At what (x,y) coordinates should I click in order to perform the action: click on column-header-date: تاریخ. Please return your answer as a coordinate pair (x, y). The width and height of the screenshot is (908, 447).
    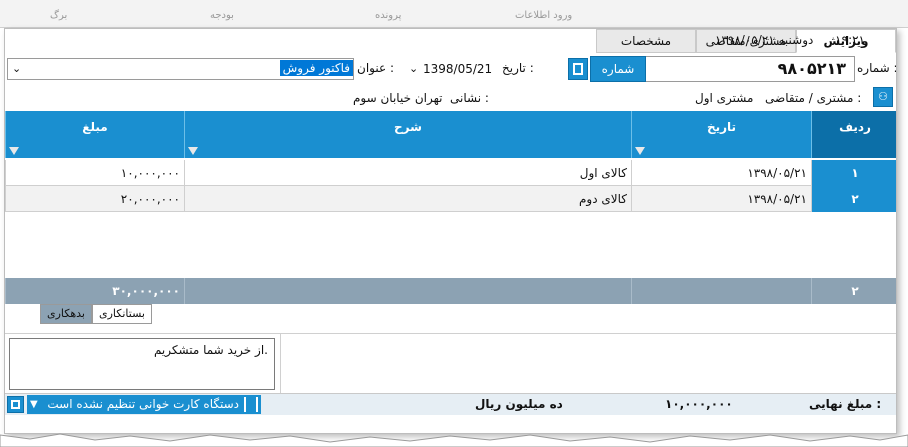
    Looking at the image, I should click on (721, 134).